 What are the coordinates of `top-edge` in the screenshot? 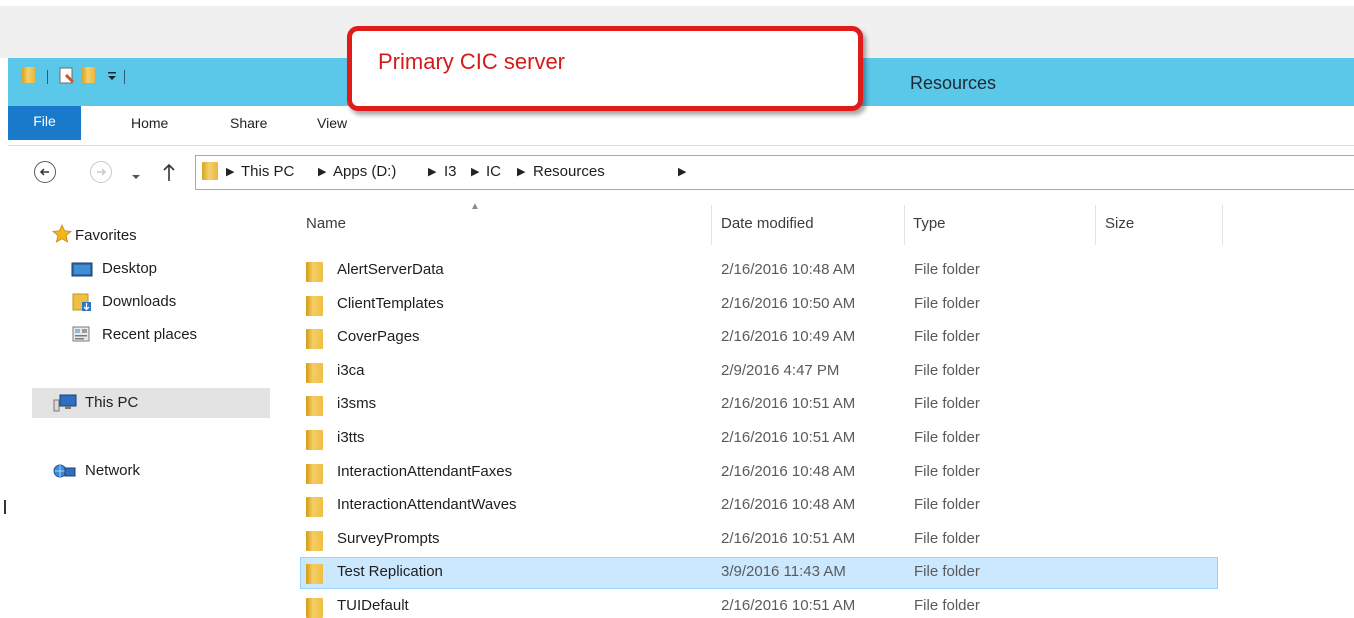 It's located at (677, 3).